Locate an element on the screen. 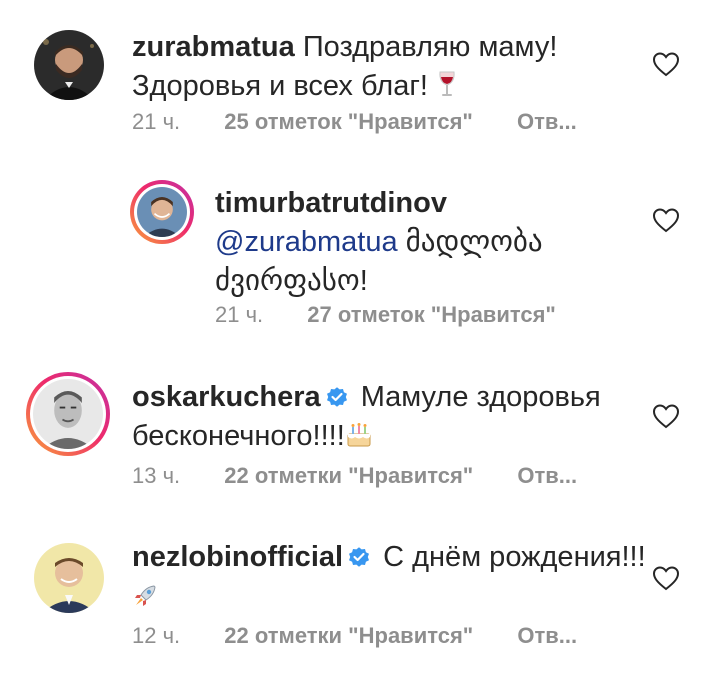 Image resolution: width=720 pixels, height=689 pixels. comment-body: მადლობა is located at coordinates (474, 242).